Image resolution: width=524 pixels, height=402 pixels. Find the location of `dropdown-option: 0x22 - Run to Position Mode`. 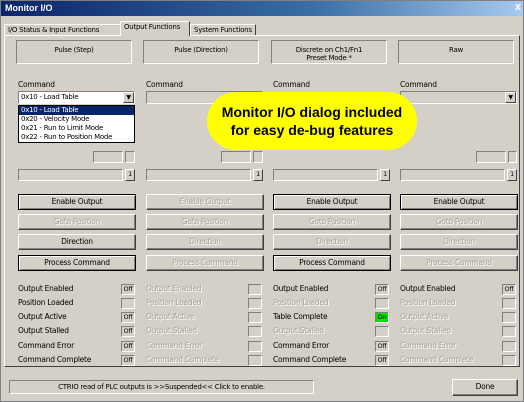

dropdown-option: 0x22 - Run to Position Mode is located at coordinates (76, 137).